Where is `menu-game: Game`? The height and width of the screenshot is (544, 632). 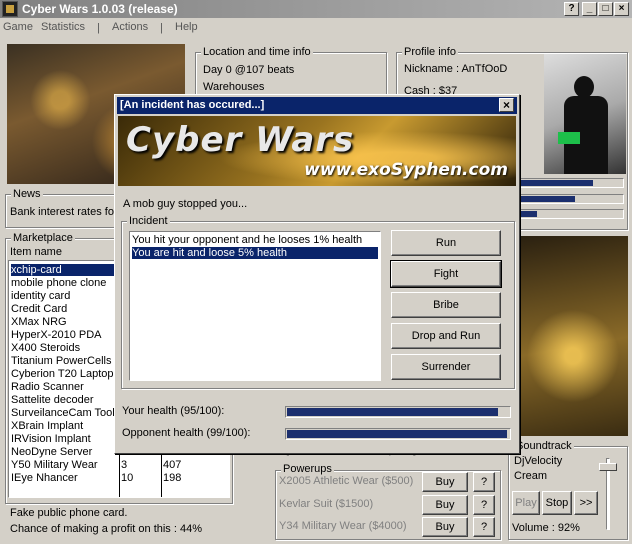
menu-game: Game is located at coordinates (18, 27).